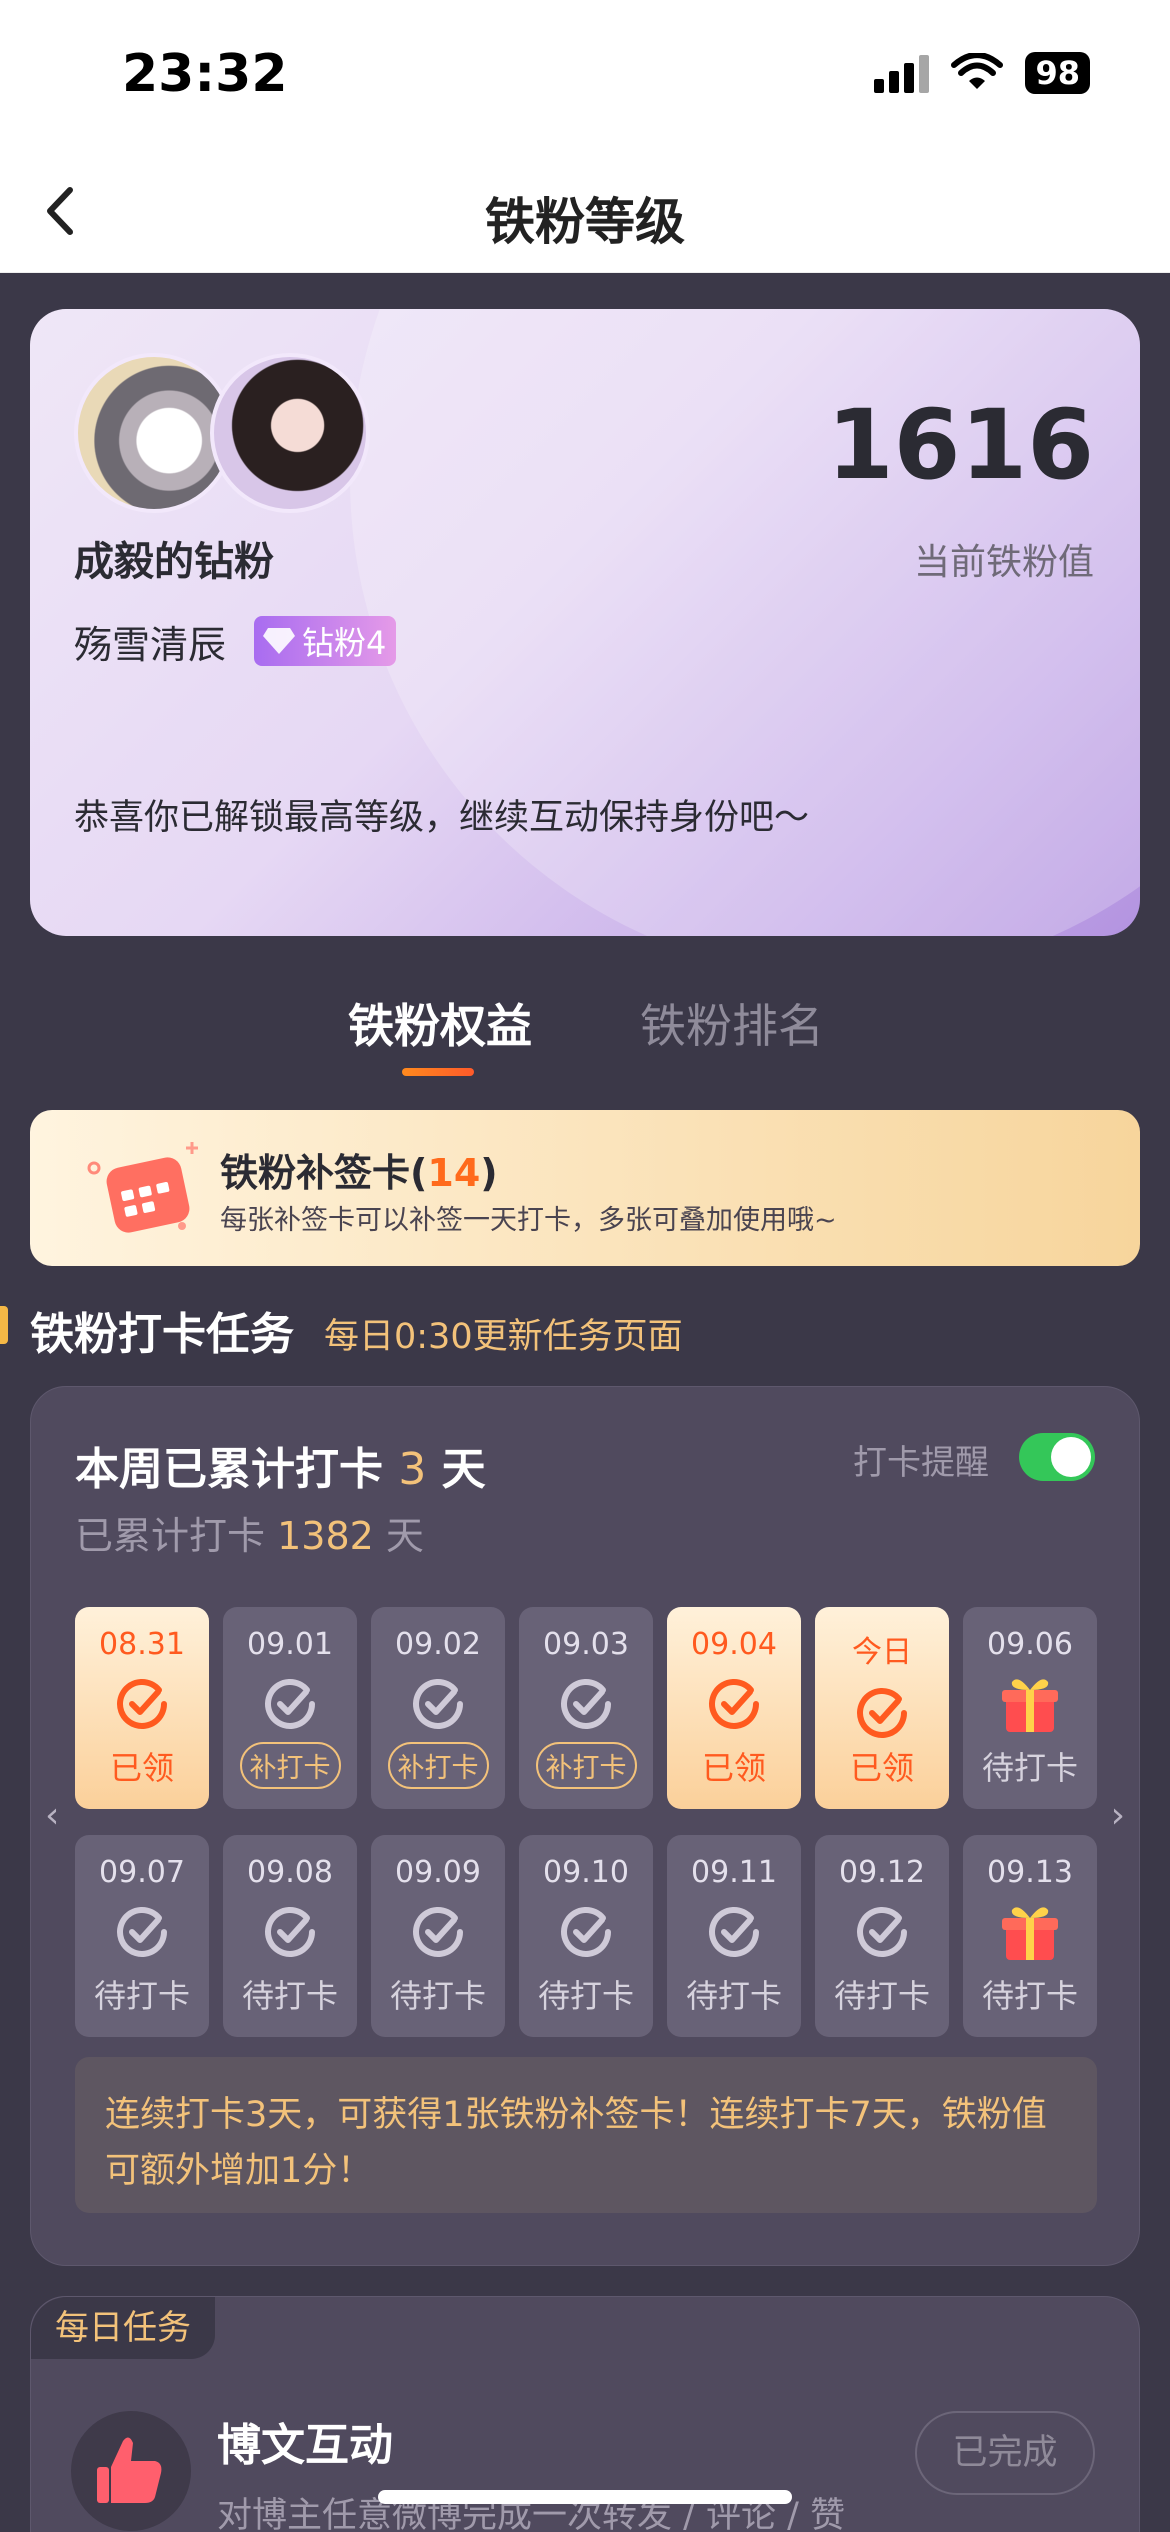 This screenshot has width=1170, height=2532. I want to click on checkin-day: 09.10 待打卡, so click(586, 1936).